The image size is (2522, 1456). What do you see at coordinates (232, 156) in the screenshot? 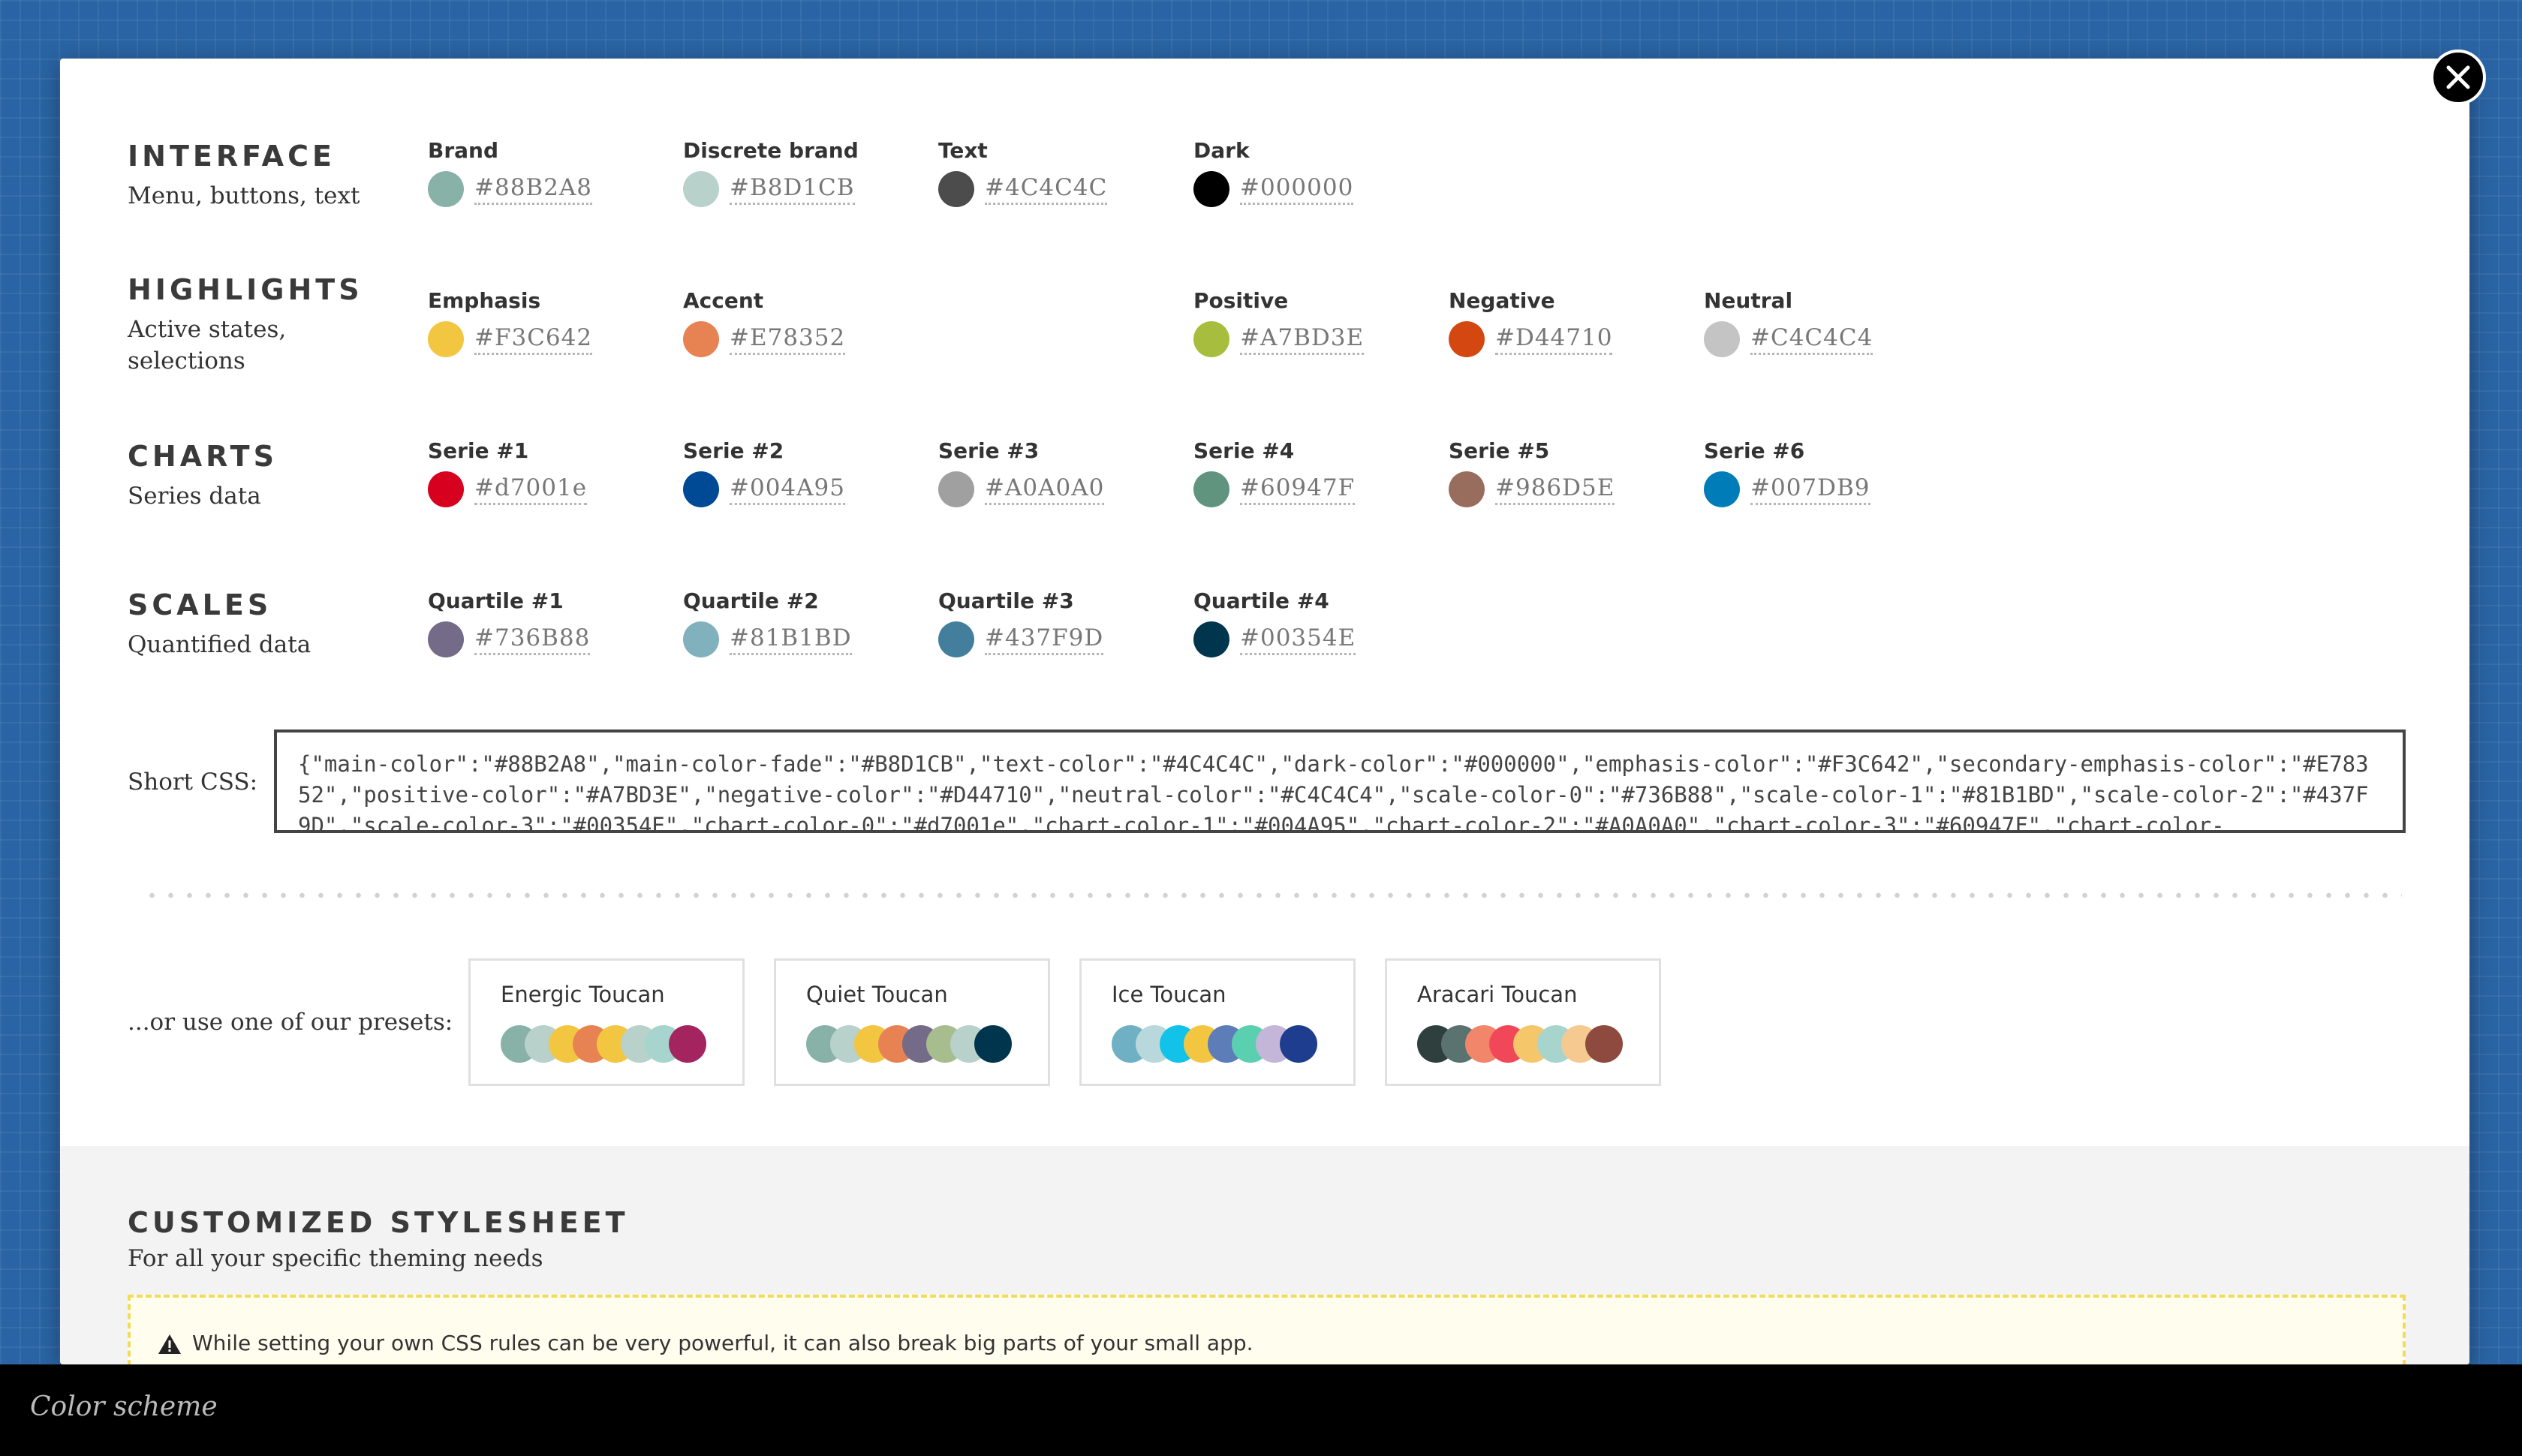
I see `interface-title: INTERFACE` at bounding box center [232, 156].